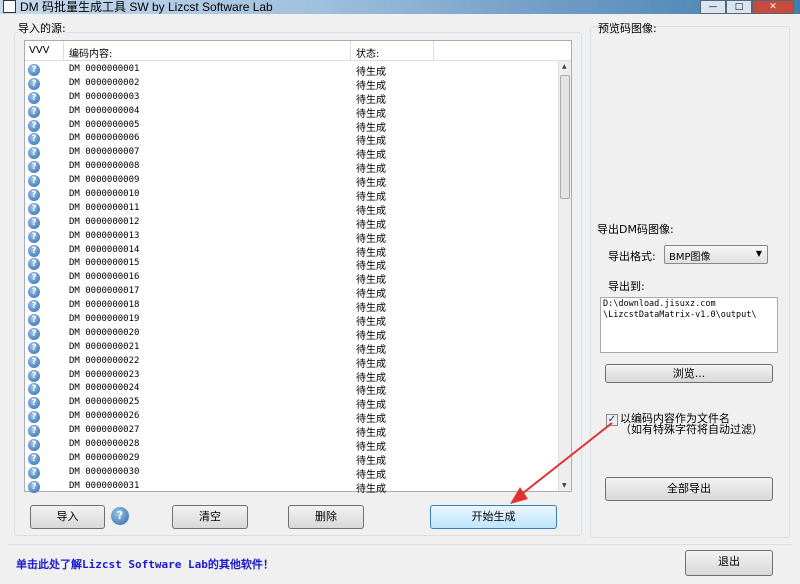 The image size is (800, 584). I want to click on code-cell: DM 0000000021, so click(104, 346).